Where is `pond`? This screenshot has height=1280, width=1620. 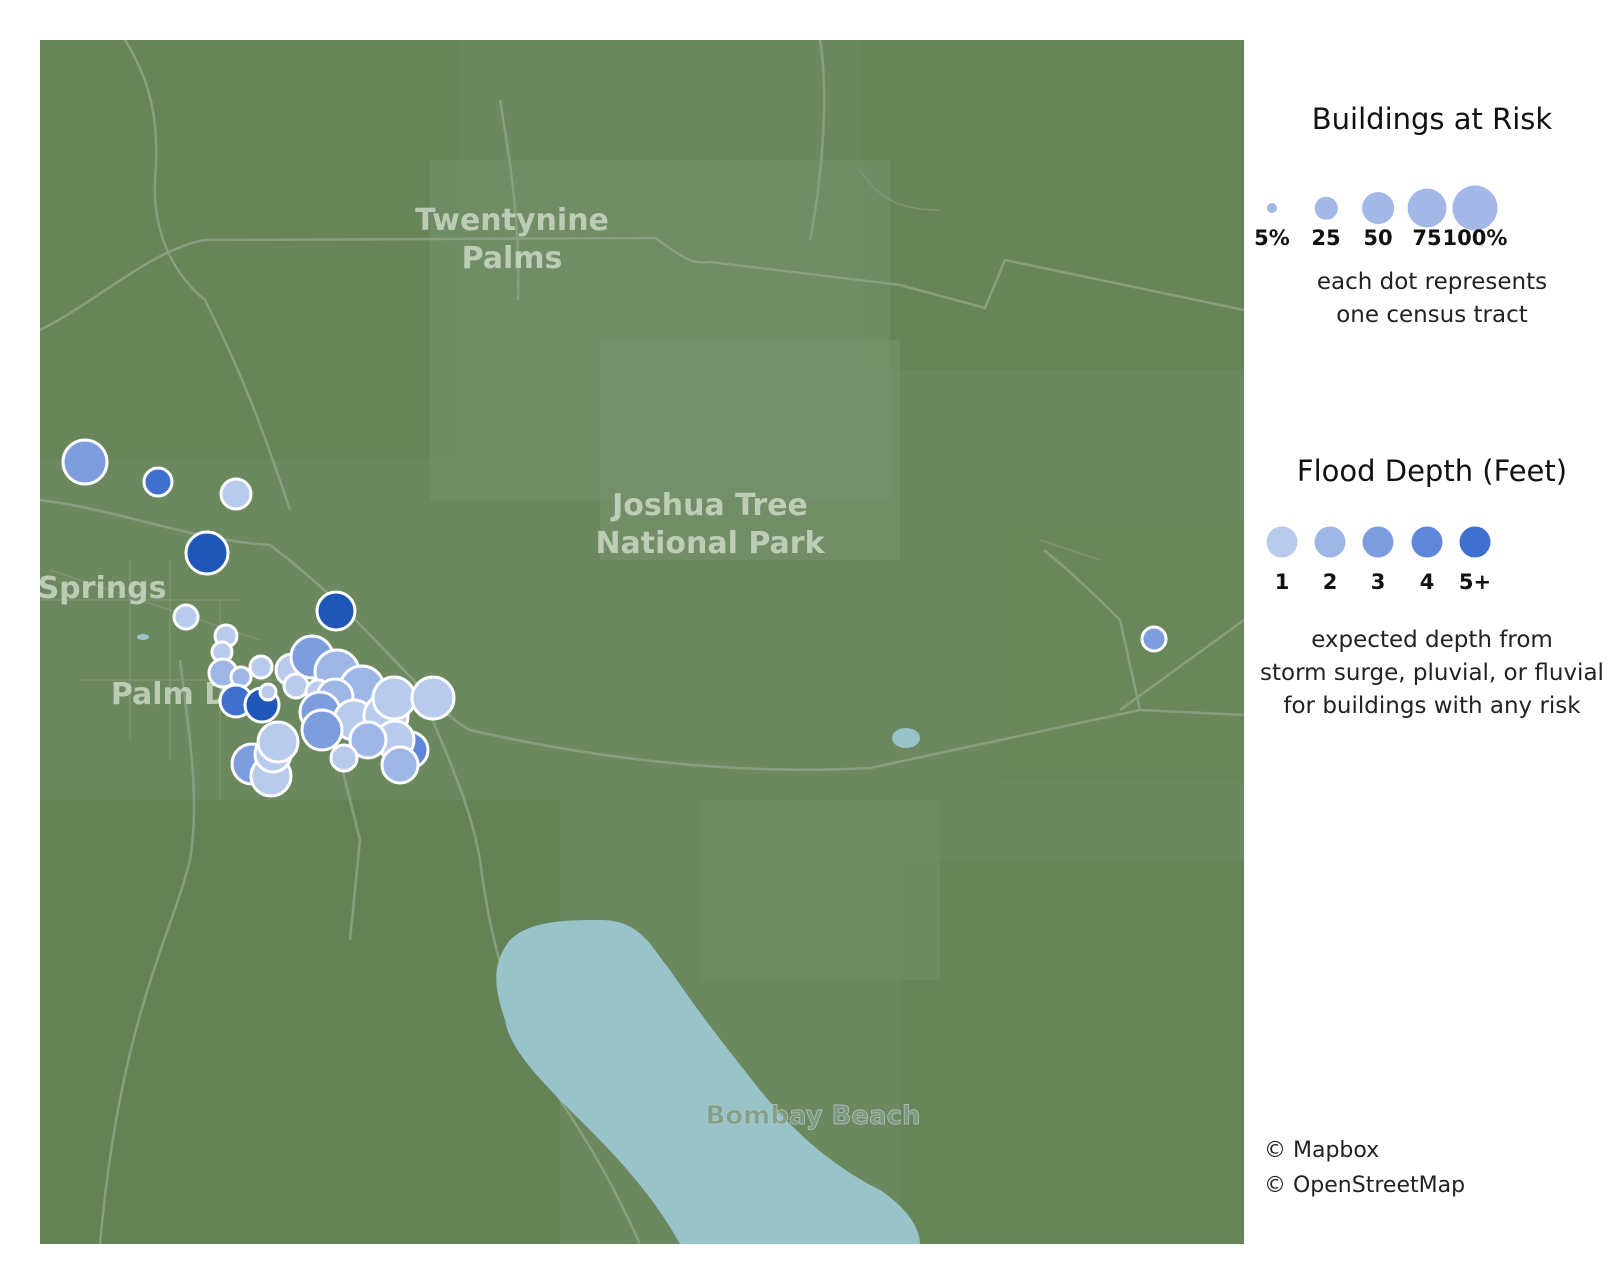
pond is located at coordinates (143, 637).